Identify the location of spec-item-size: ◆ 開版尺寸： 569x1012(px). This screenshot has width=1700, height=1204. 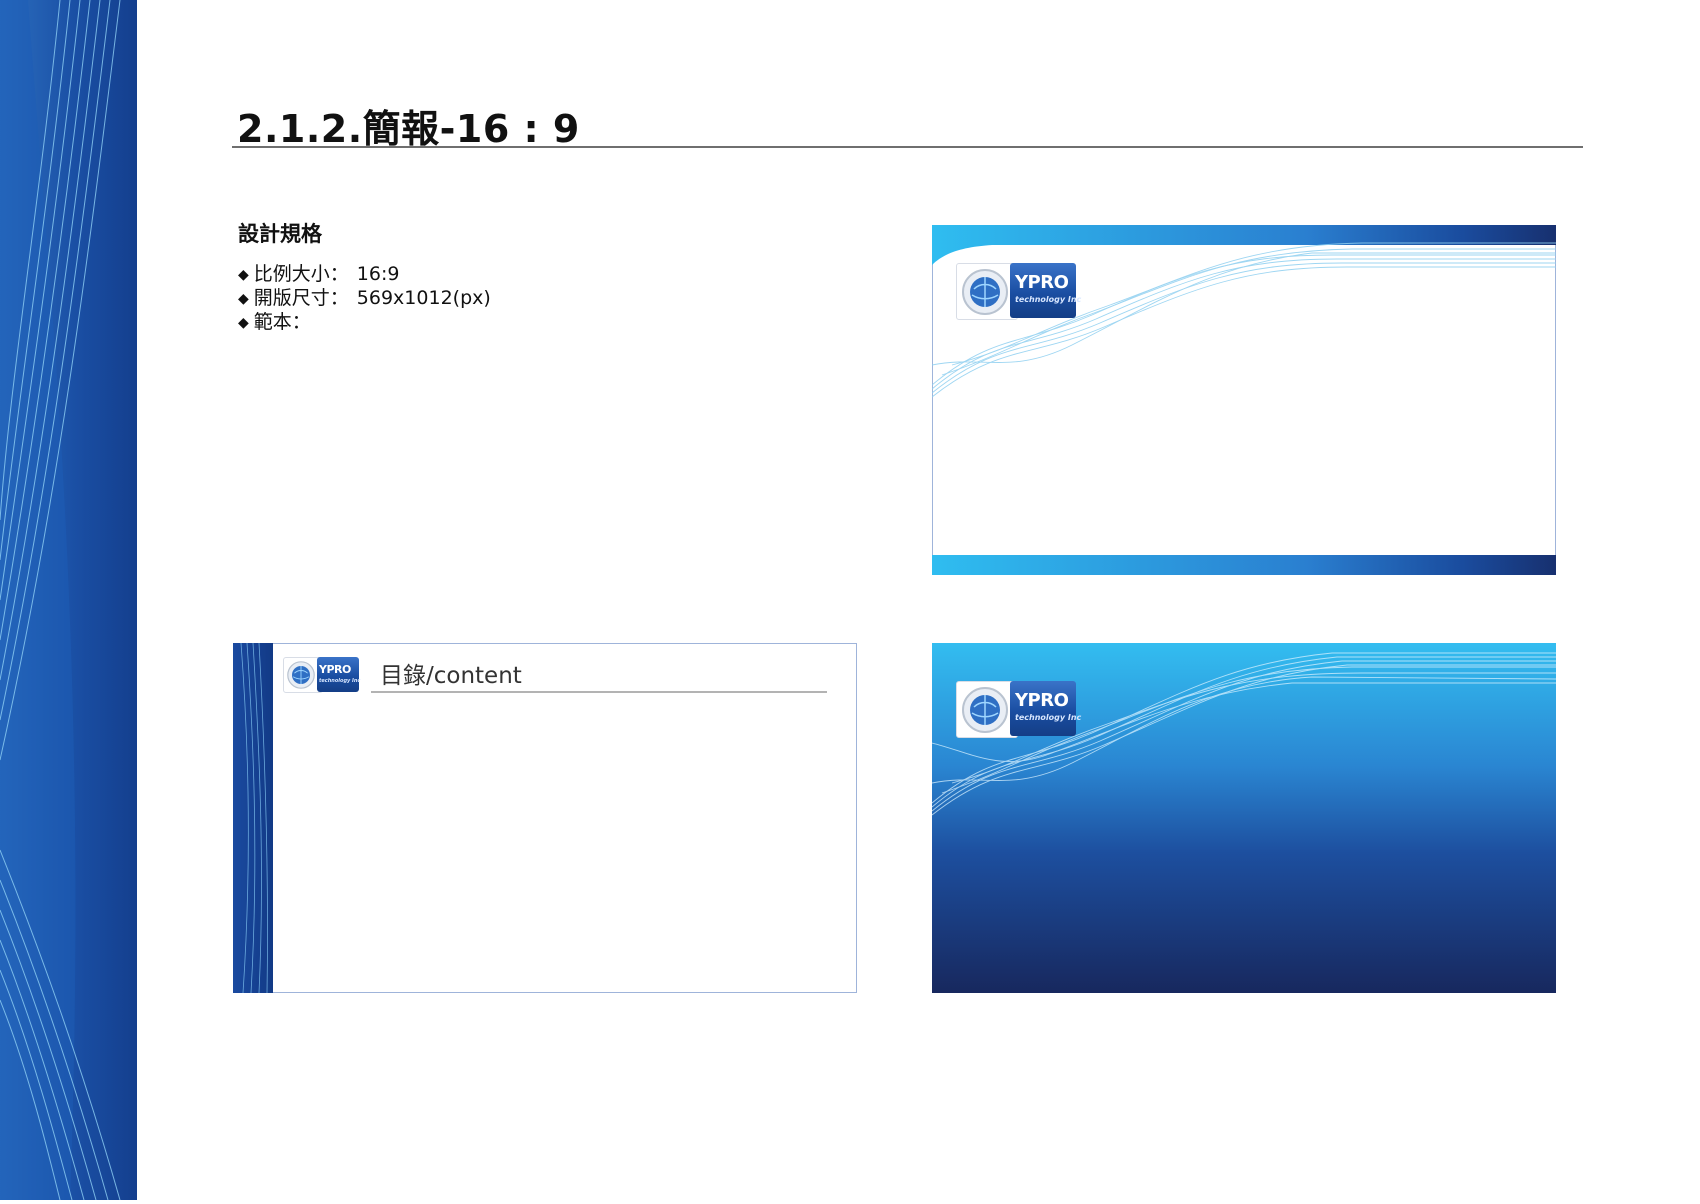
(364, 296).